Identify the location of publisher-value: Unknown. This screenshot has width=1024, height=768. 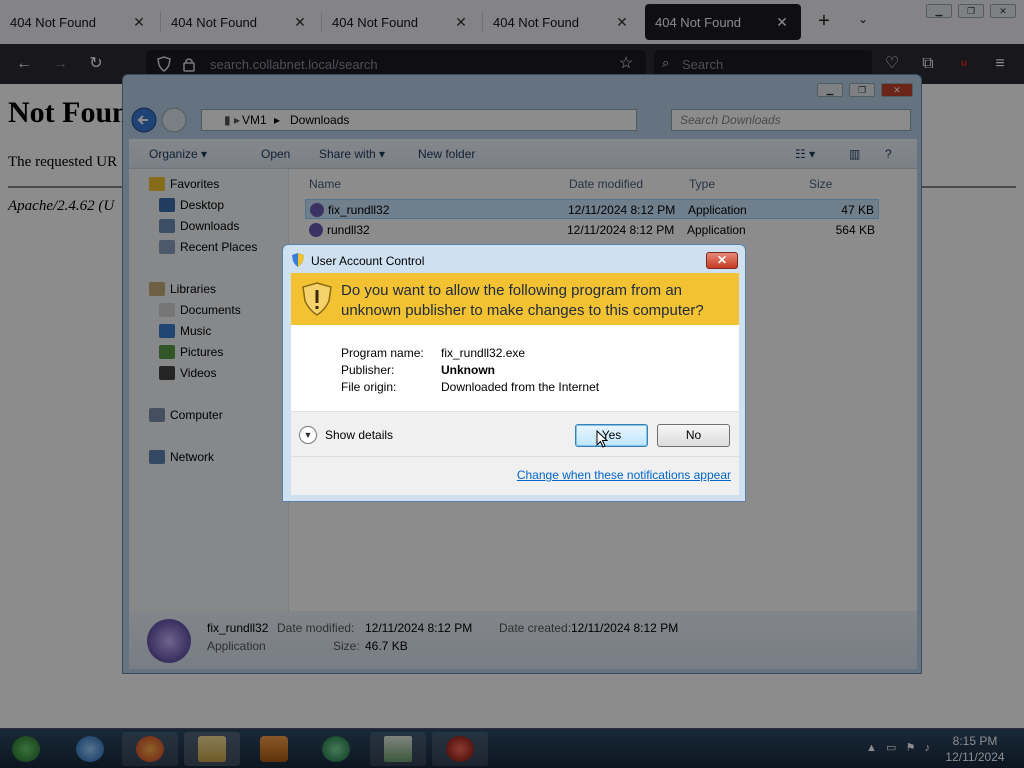
(468, 370).